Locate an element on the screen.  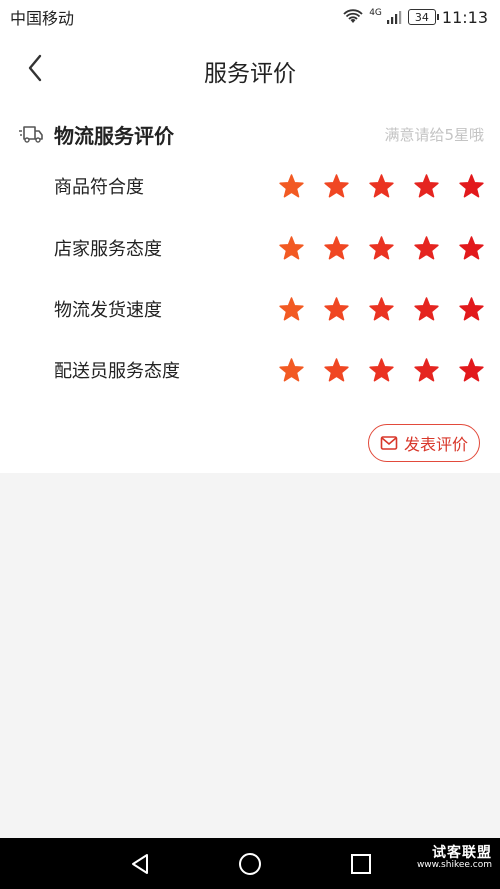
nav-bar: 服务评价 is located at coordinates (250, 68).